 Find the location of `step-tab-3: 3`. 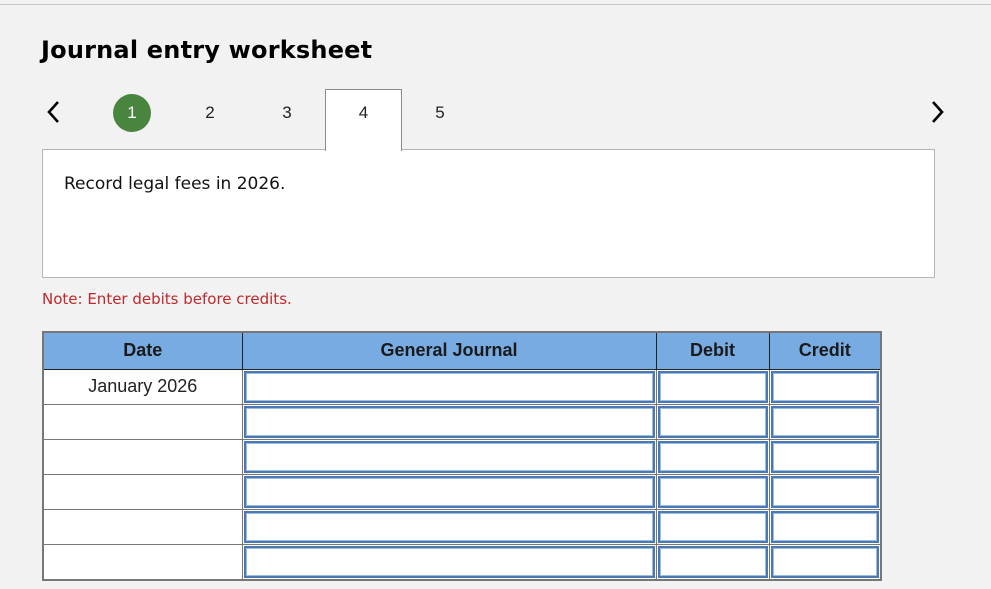

step-tab-3: 3 is located at coordinates (287, 113).